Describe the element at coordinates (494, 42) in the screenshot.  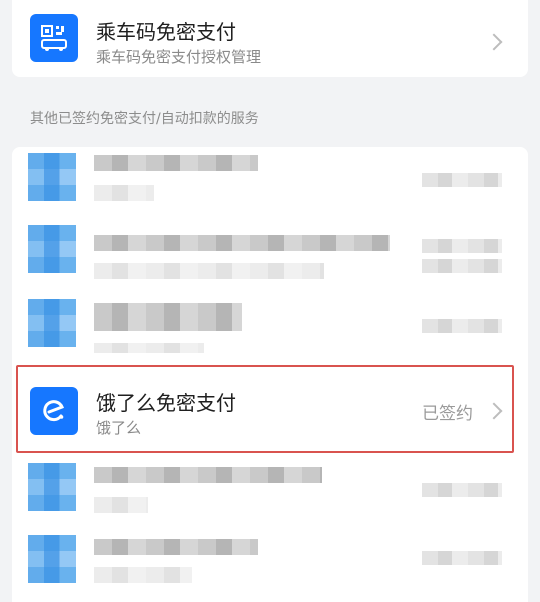
I see `chevron-right-icon` at that location.